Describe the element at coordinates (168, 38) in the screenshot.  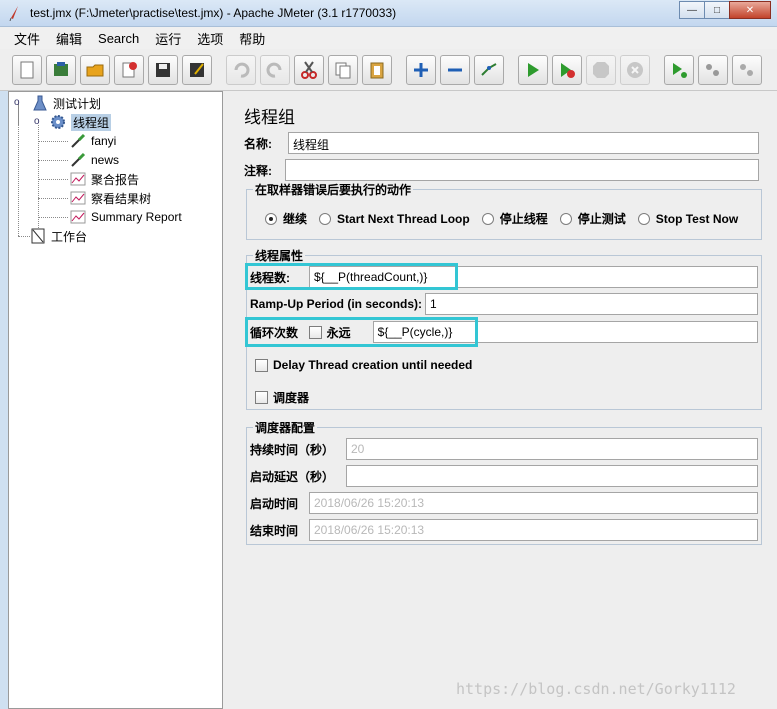
I see `menu-run: 运行` at that location.